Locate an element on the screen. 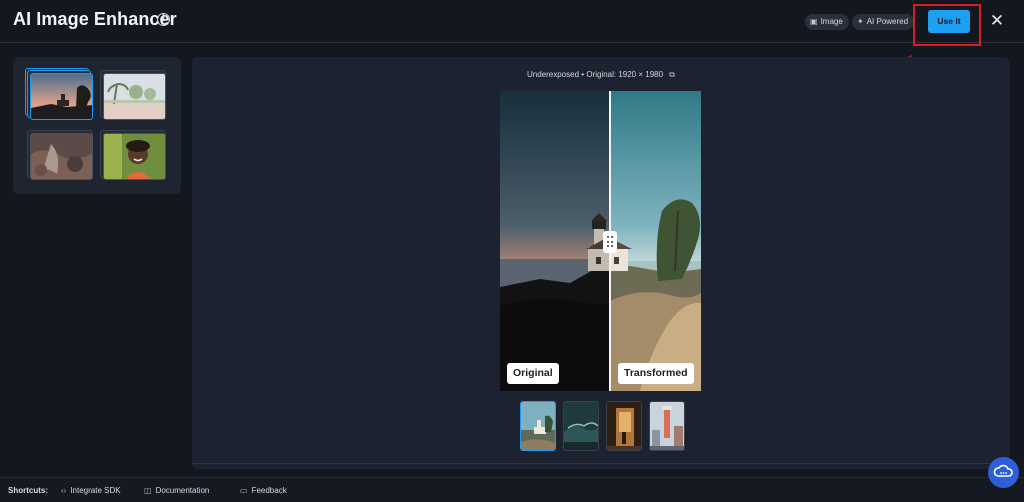  chat-support-button is located at coordinates (1003, 472).